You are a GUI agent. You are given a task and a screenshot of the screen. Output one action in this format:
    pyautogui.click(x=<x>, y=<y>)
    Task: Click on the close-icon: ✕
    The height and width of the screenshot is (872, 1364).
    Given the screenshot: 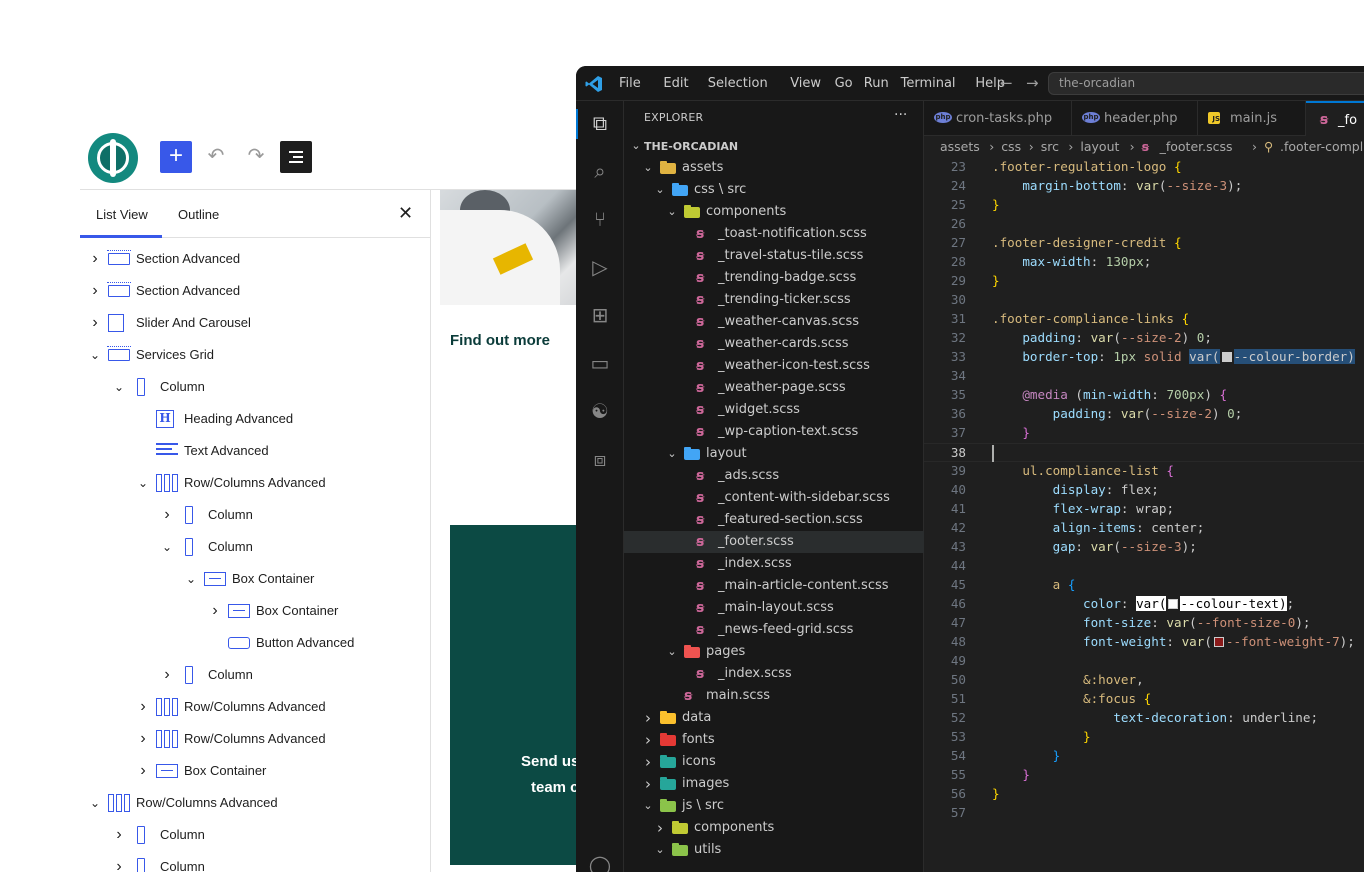 What is the action you would take?
    pyautogui.click(x=405, y=213)
    